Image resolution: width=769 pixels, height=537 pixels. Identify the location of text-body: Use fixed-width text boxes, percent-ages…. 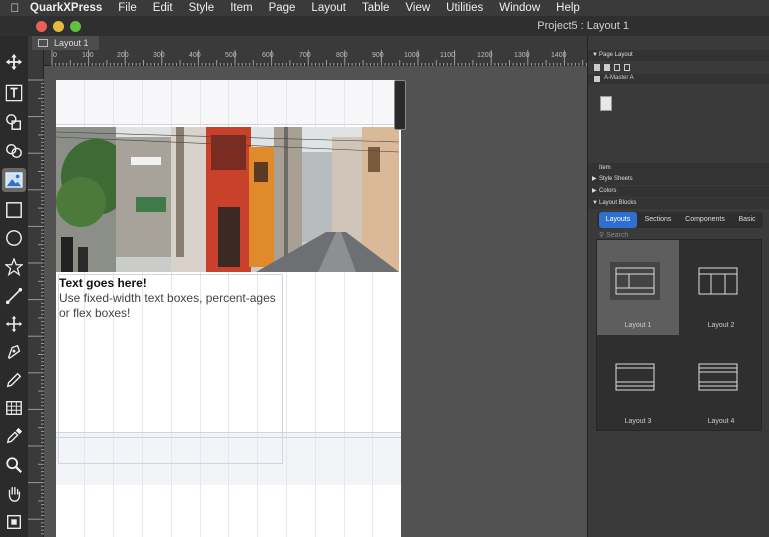
(170, 306).